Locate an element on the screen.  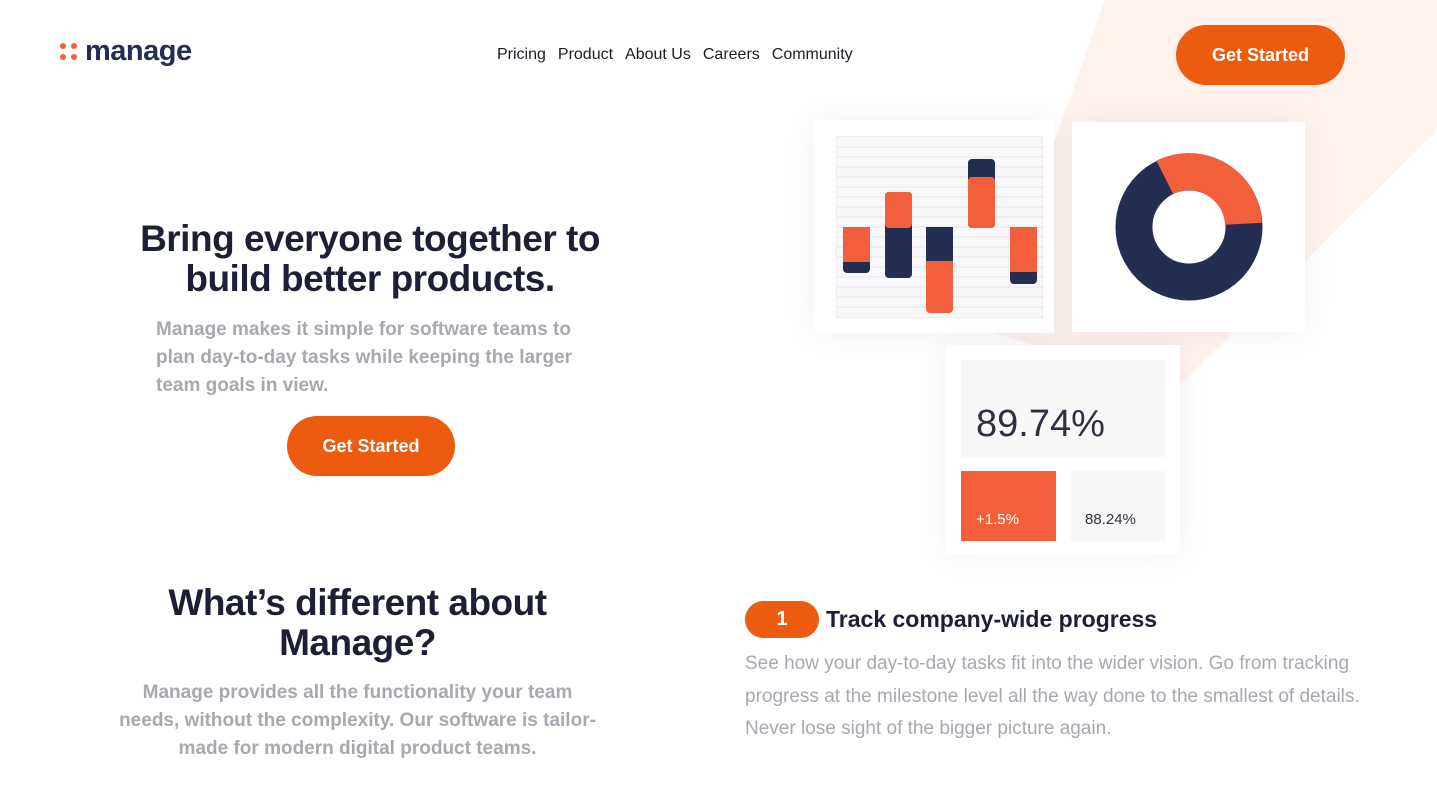
stat-change-value: +1.5% is located at coordinates (997, 519).